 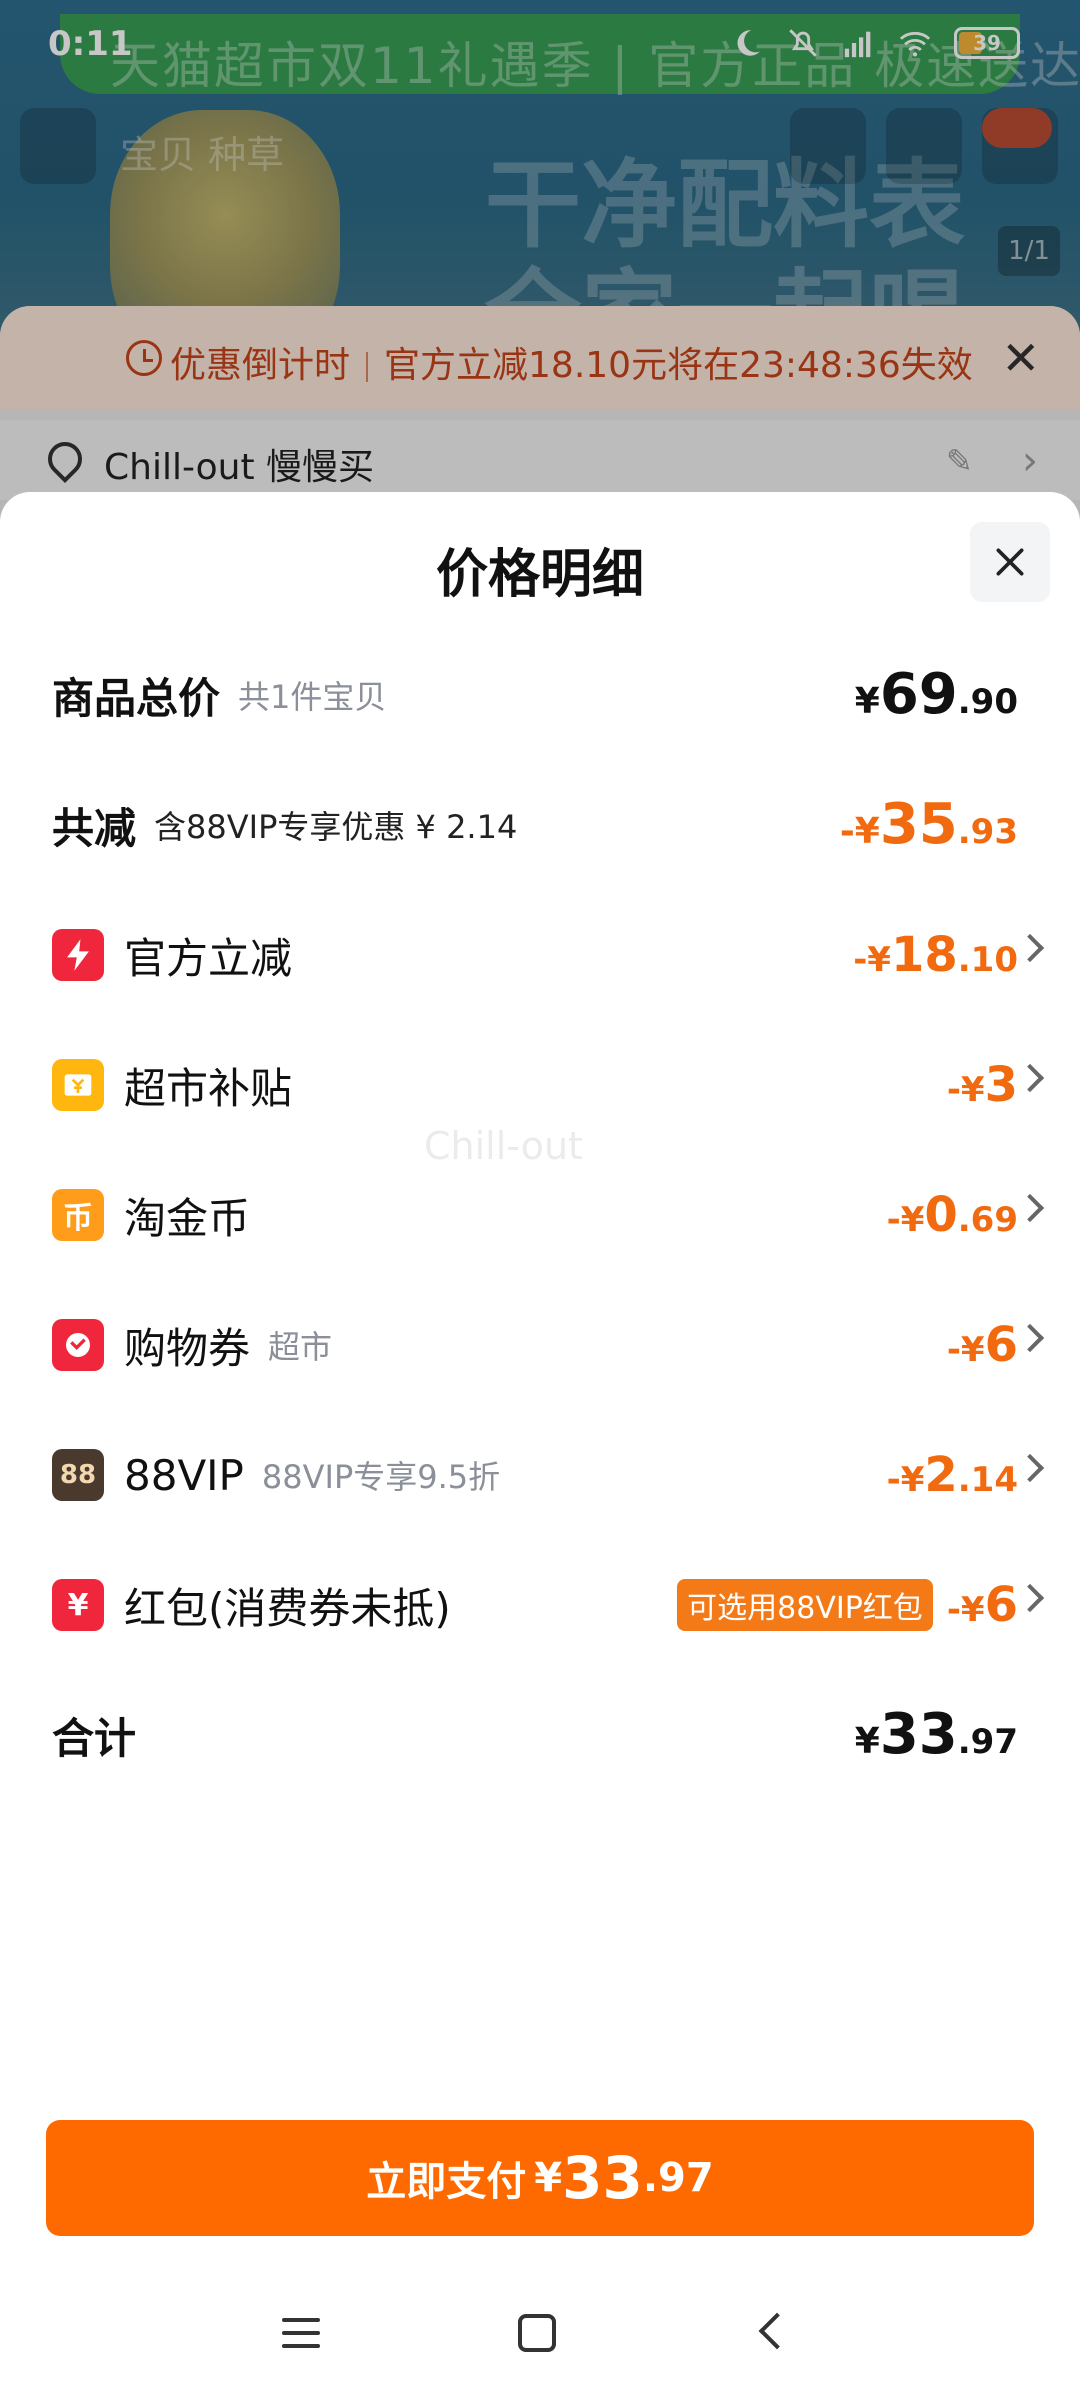 I want to click on official-discount-row: 官方立减 -¥ 18.10, so click(x=540, y=955).